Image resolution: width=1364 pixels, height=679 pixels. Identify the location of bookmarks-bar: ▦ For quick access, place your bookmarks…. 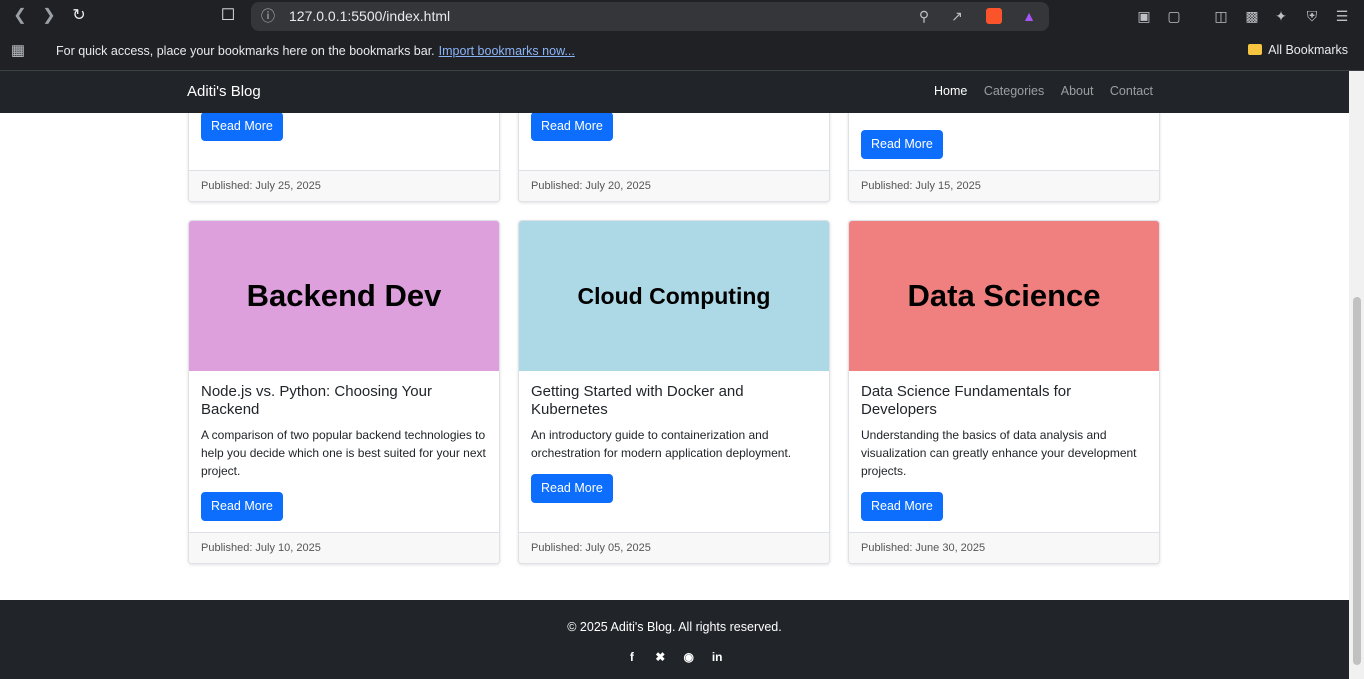
(682, 51).